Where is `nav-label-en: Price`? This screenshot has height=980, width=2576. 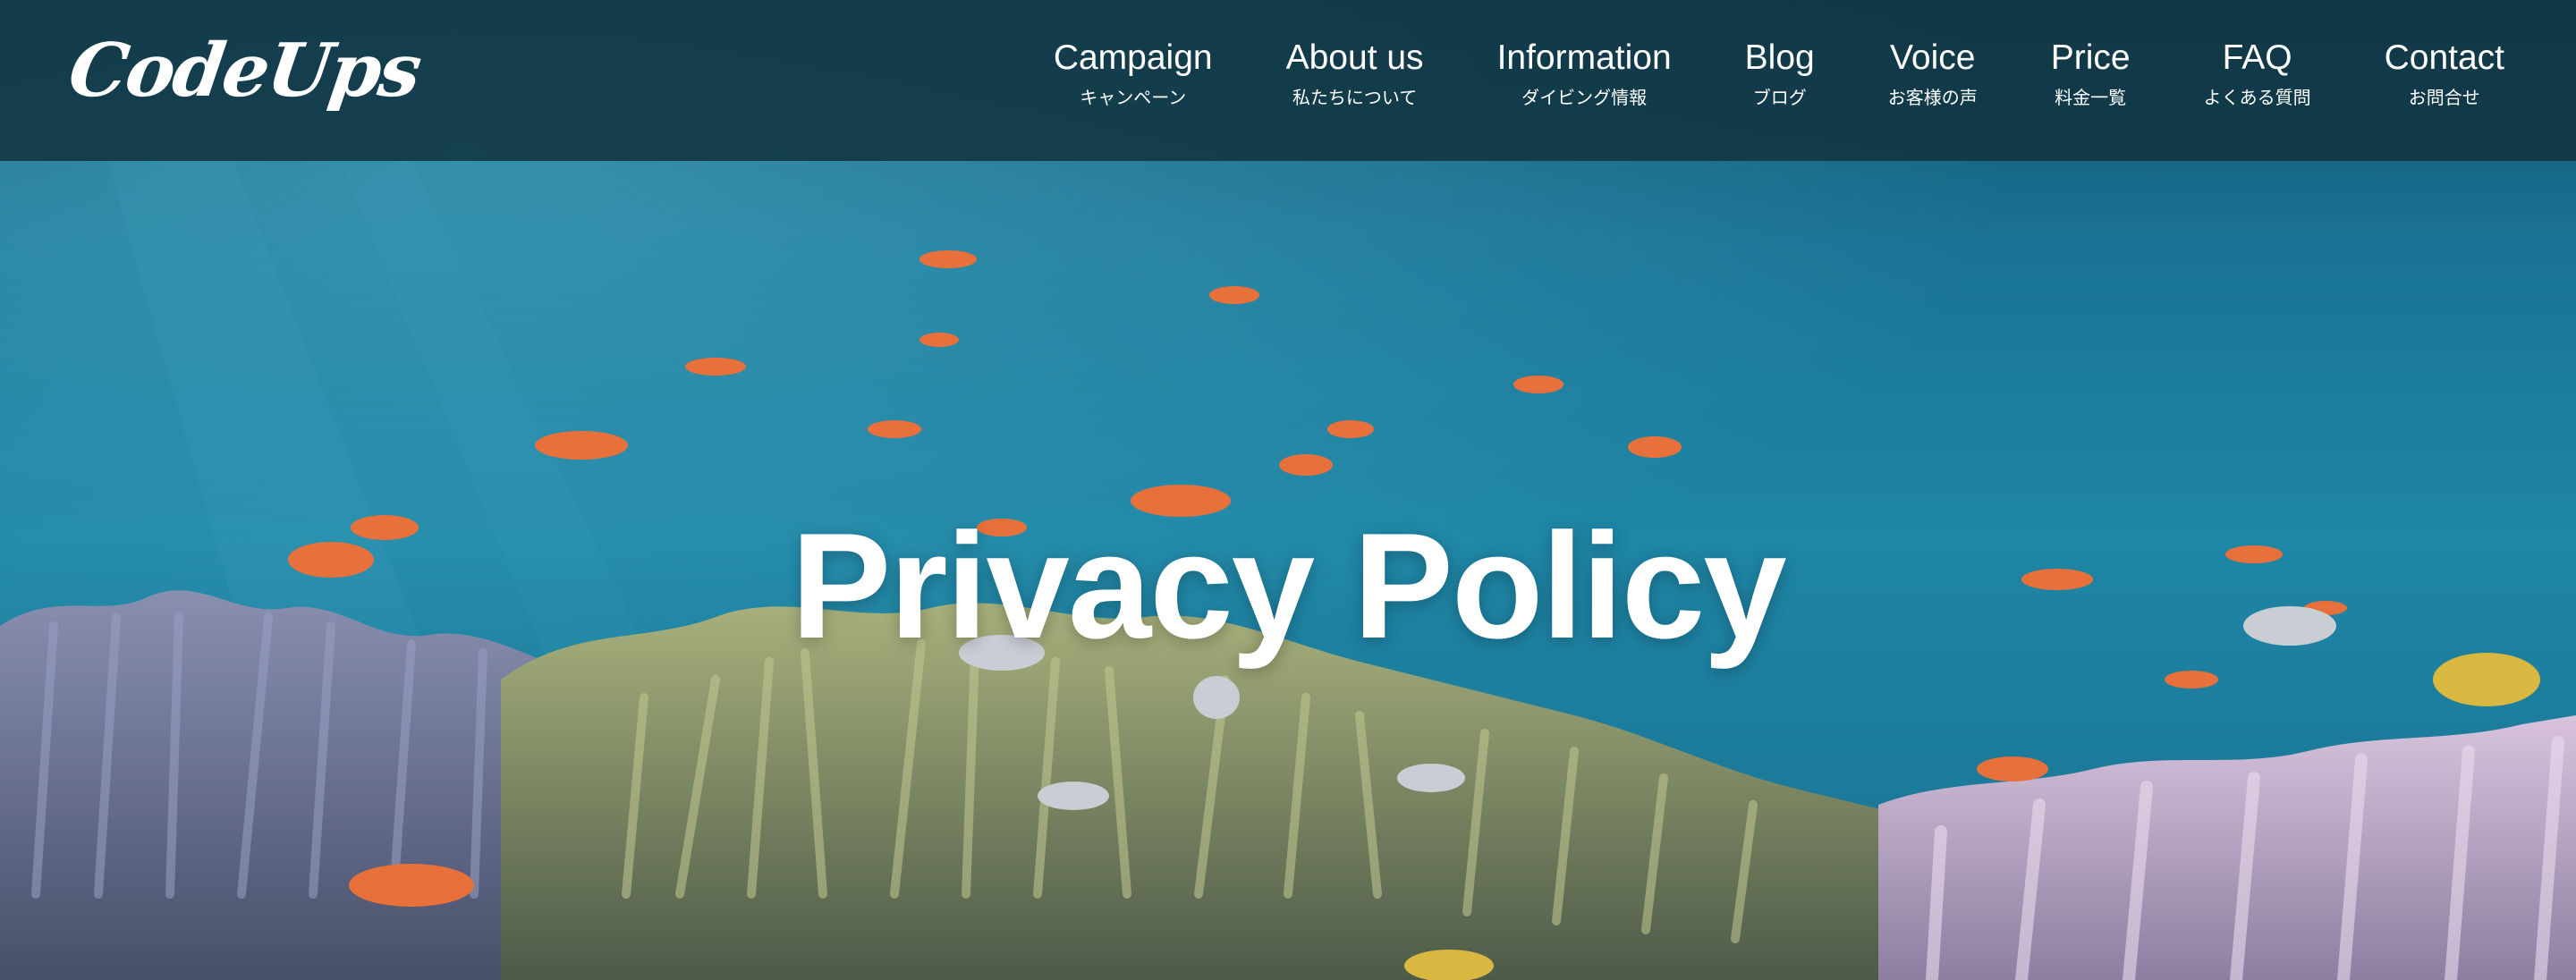
nav-label-en: Price is located at coordinates (2090, 57).